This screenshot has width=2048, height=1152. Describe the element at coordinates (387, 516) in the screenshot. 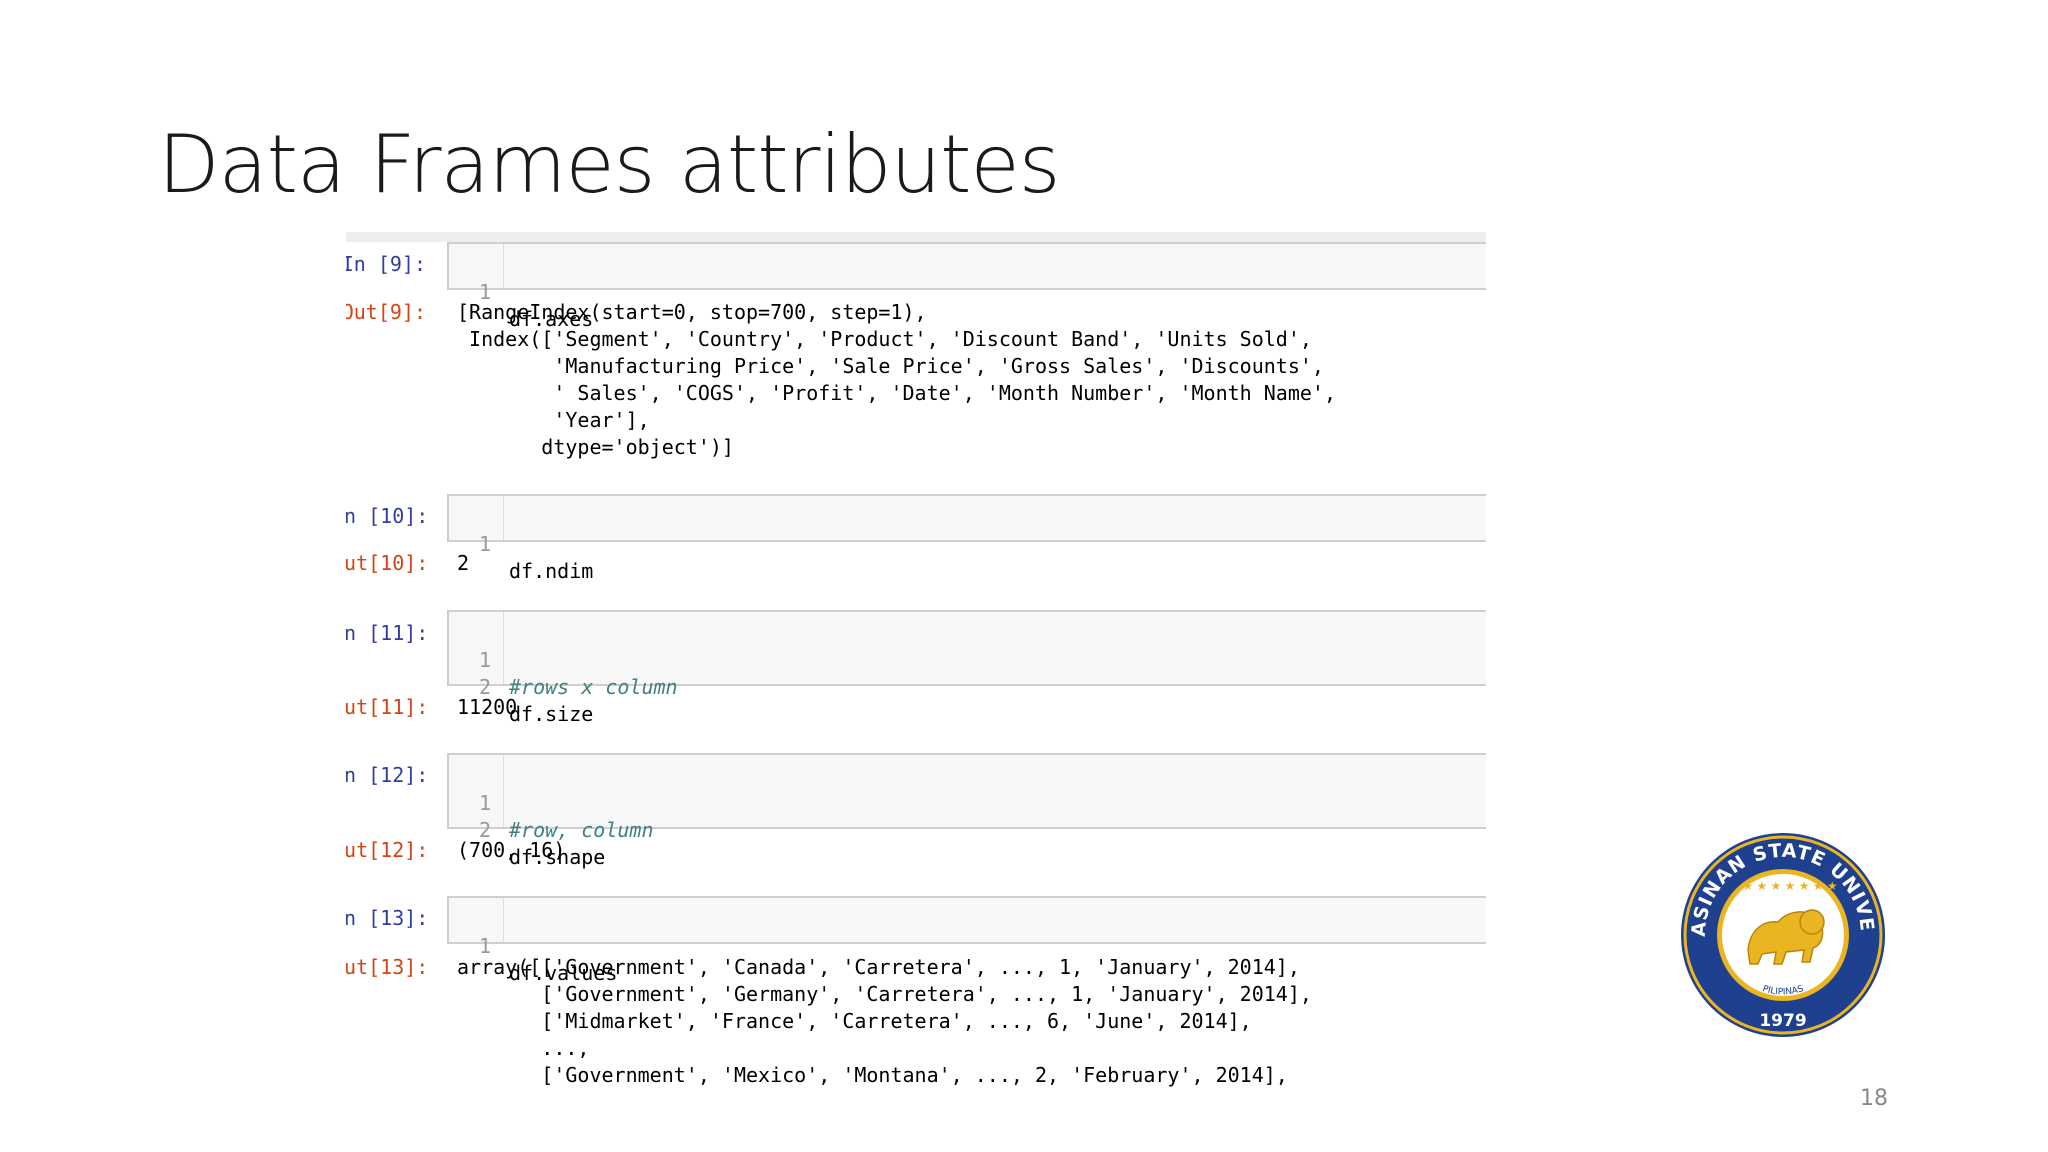

I see `input-prompt: In [10]:` at that location.